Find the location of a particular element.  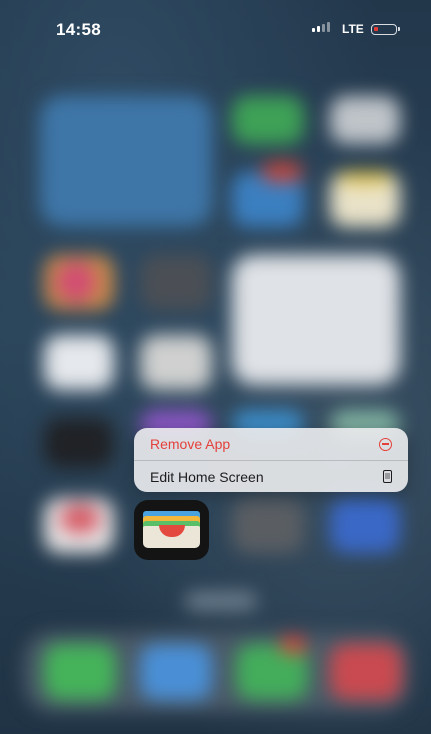

battery-cap is located at coordinates (399, 29).